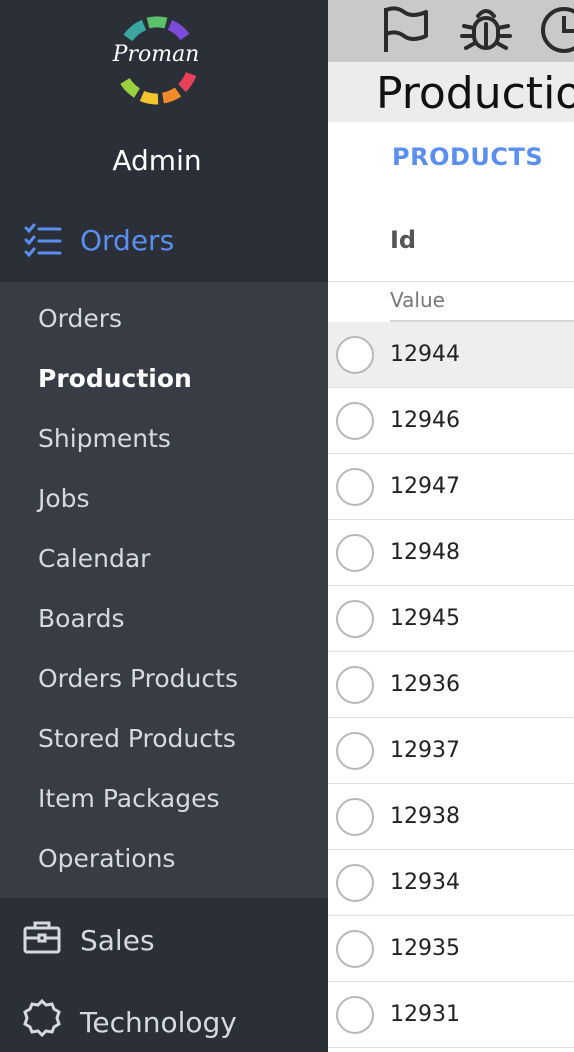  What do you see at coordinates (425, 882) in the screenshot?
I see `id-cell: 12934` at bounding box center [425, 882].